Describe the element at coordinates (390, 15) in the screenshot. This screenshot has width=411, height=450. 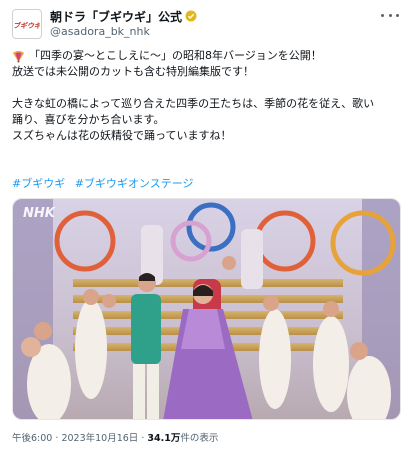
I see `more-options-icon` at that location.